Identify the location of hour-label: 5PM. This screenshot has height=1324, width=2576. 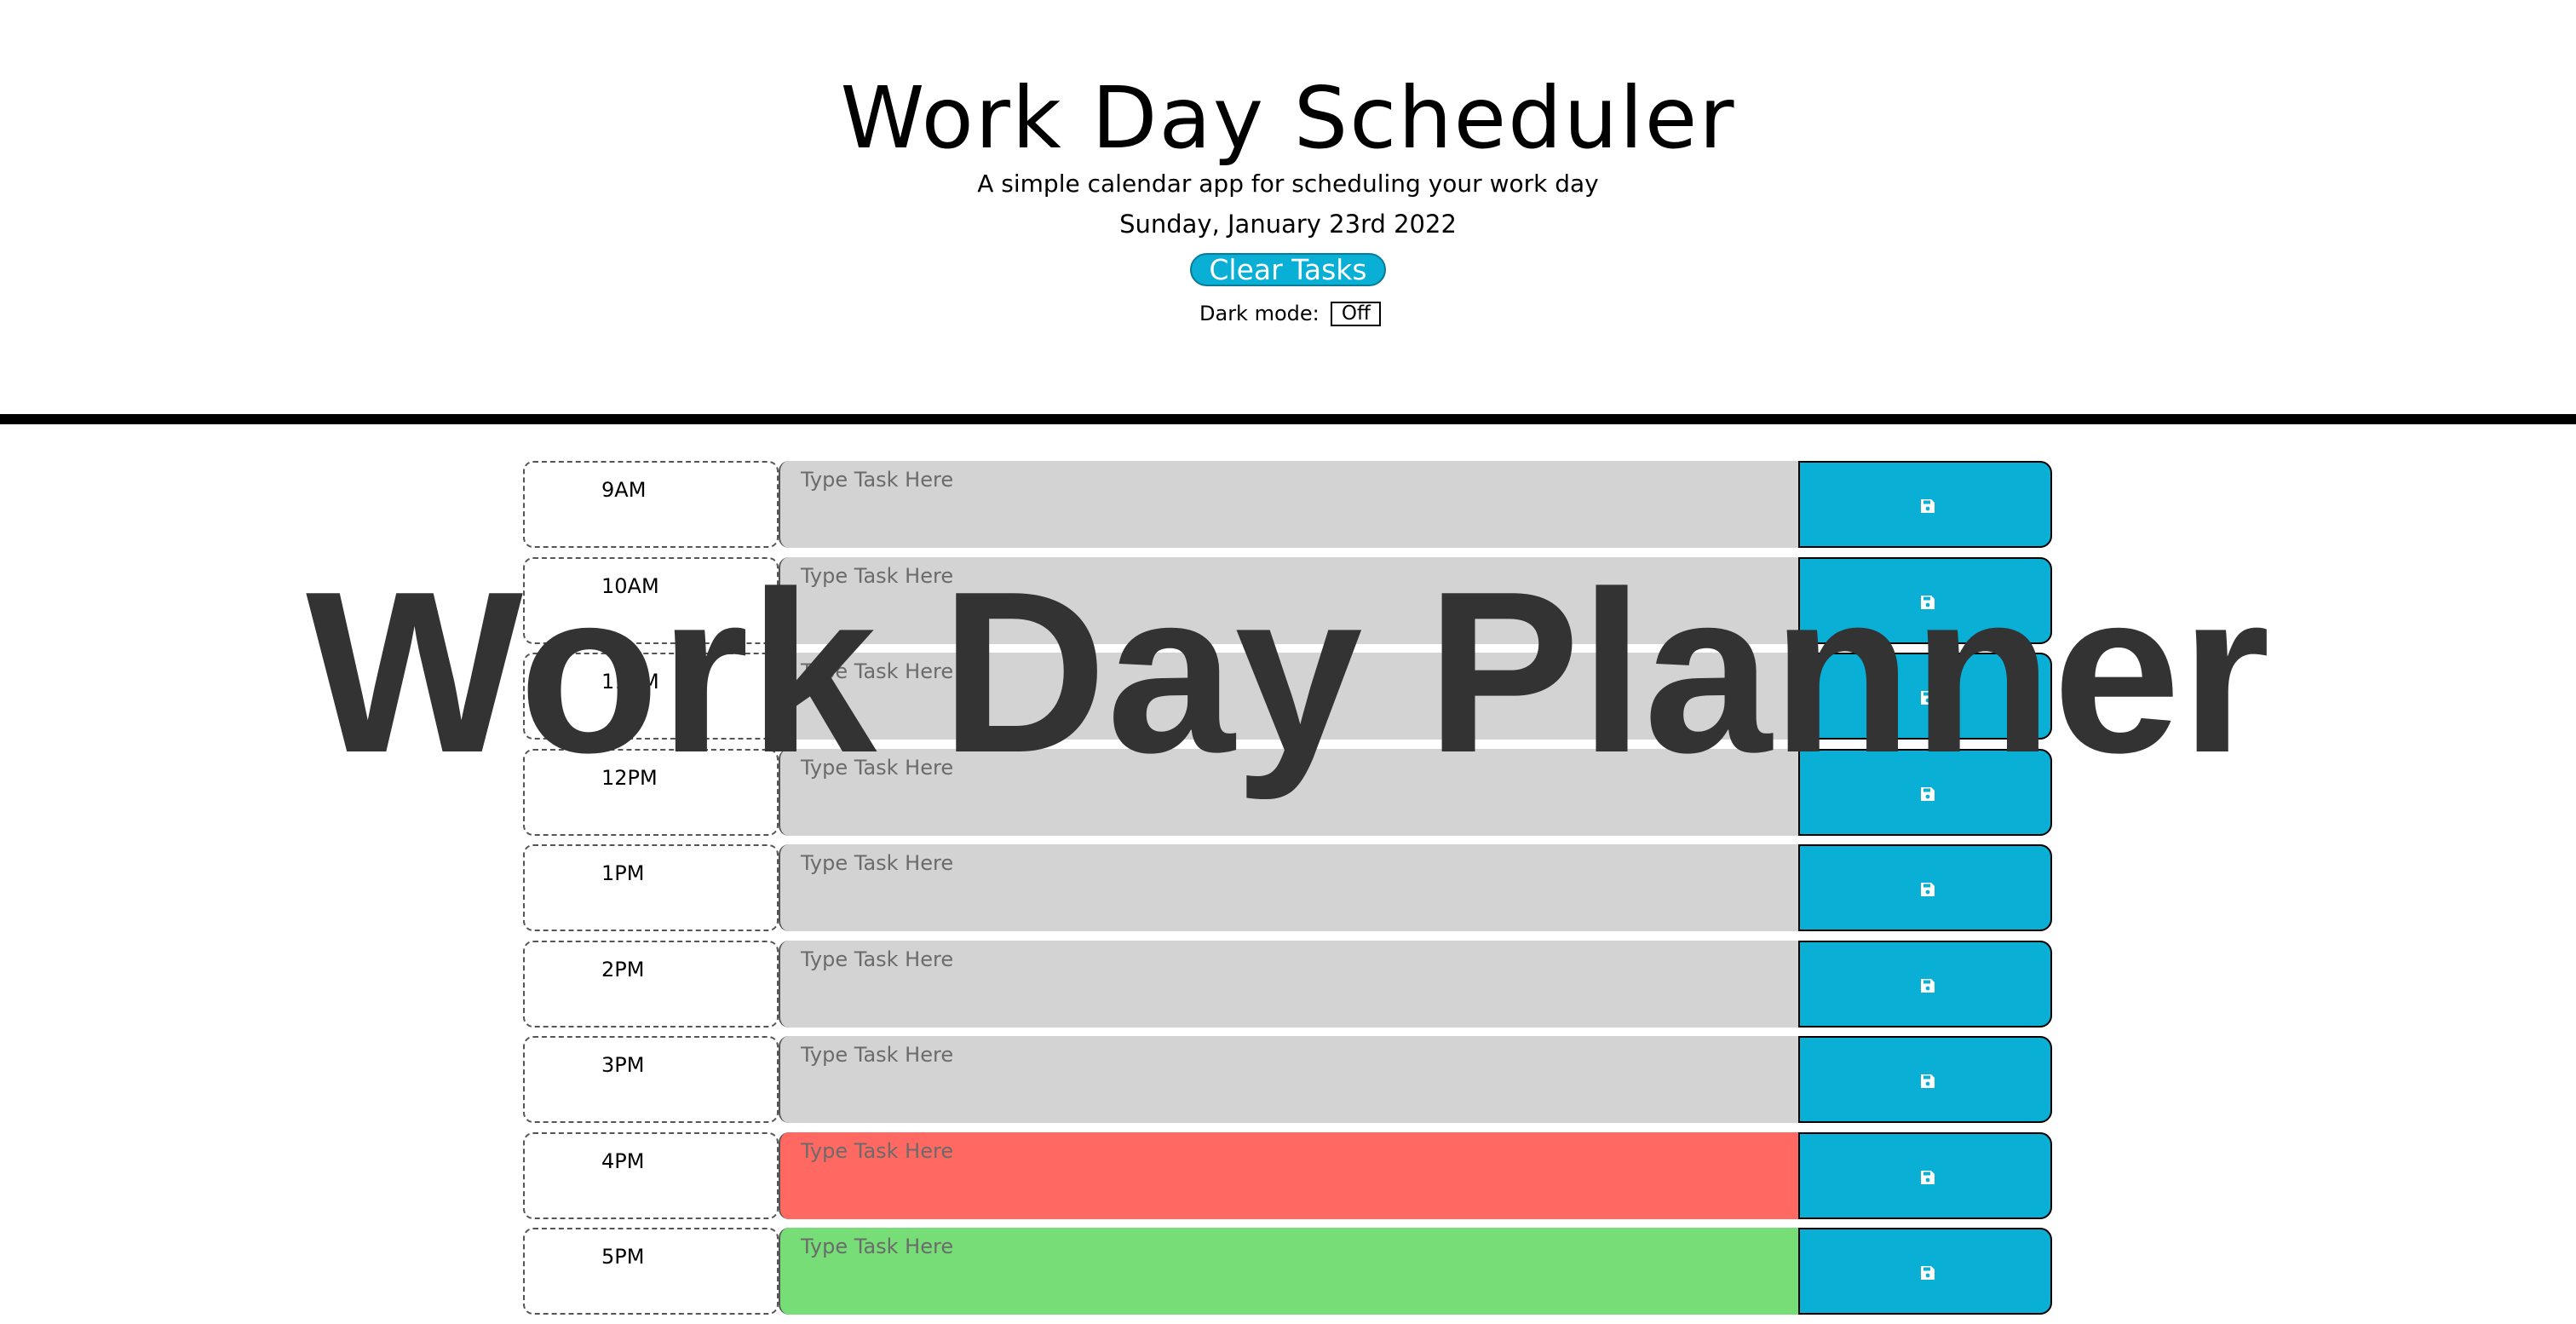
(623, 1257).